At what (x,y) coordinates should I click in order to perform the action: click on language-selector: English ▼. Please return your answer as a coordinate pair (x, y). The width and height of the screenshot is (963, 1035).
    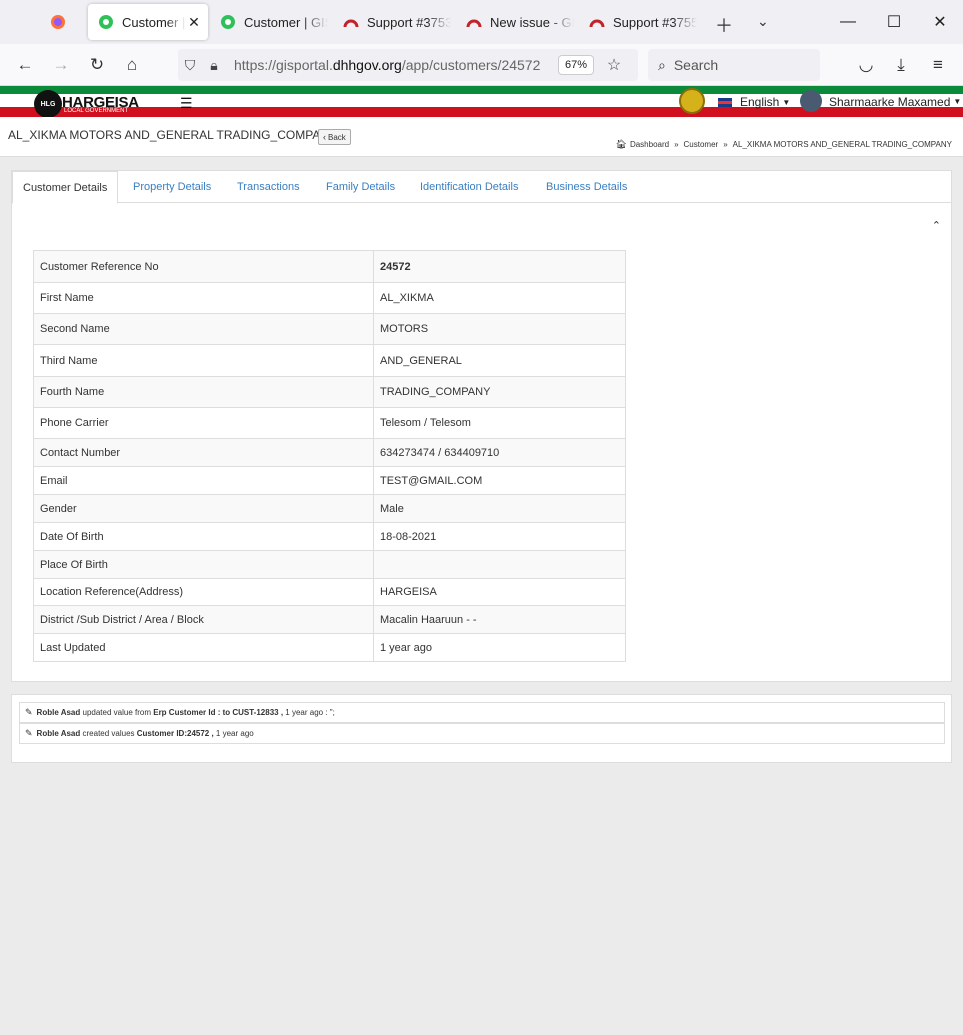
    Looking at the image, I should click on (754, 102).